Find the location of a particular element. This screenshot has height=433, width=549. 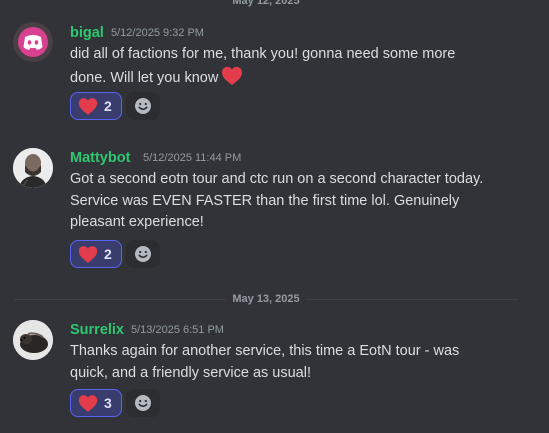

person-photo-icon is located at coordinates (33, 168).